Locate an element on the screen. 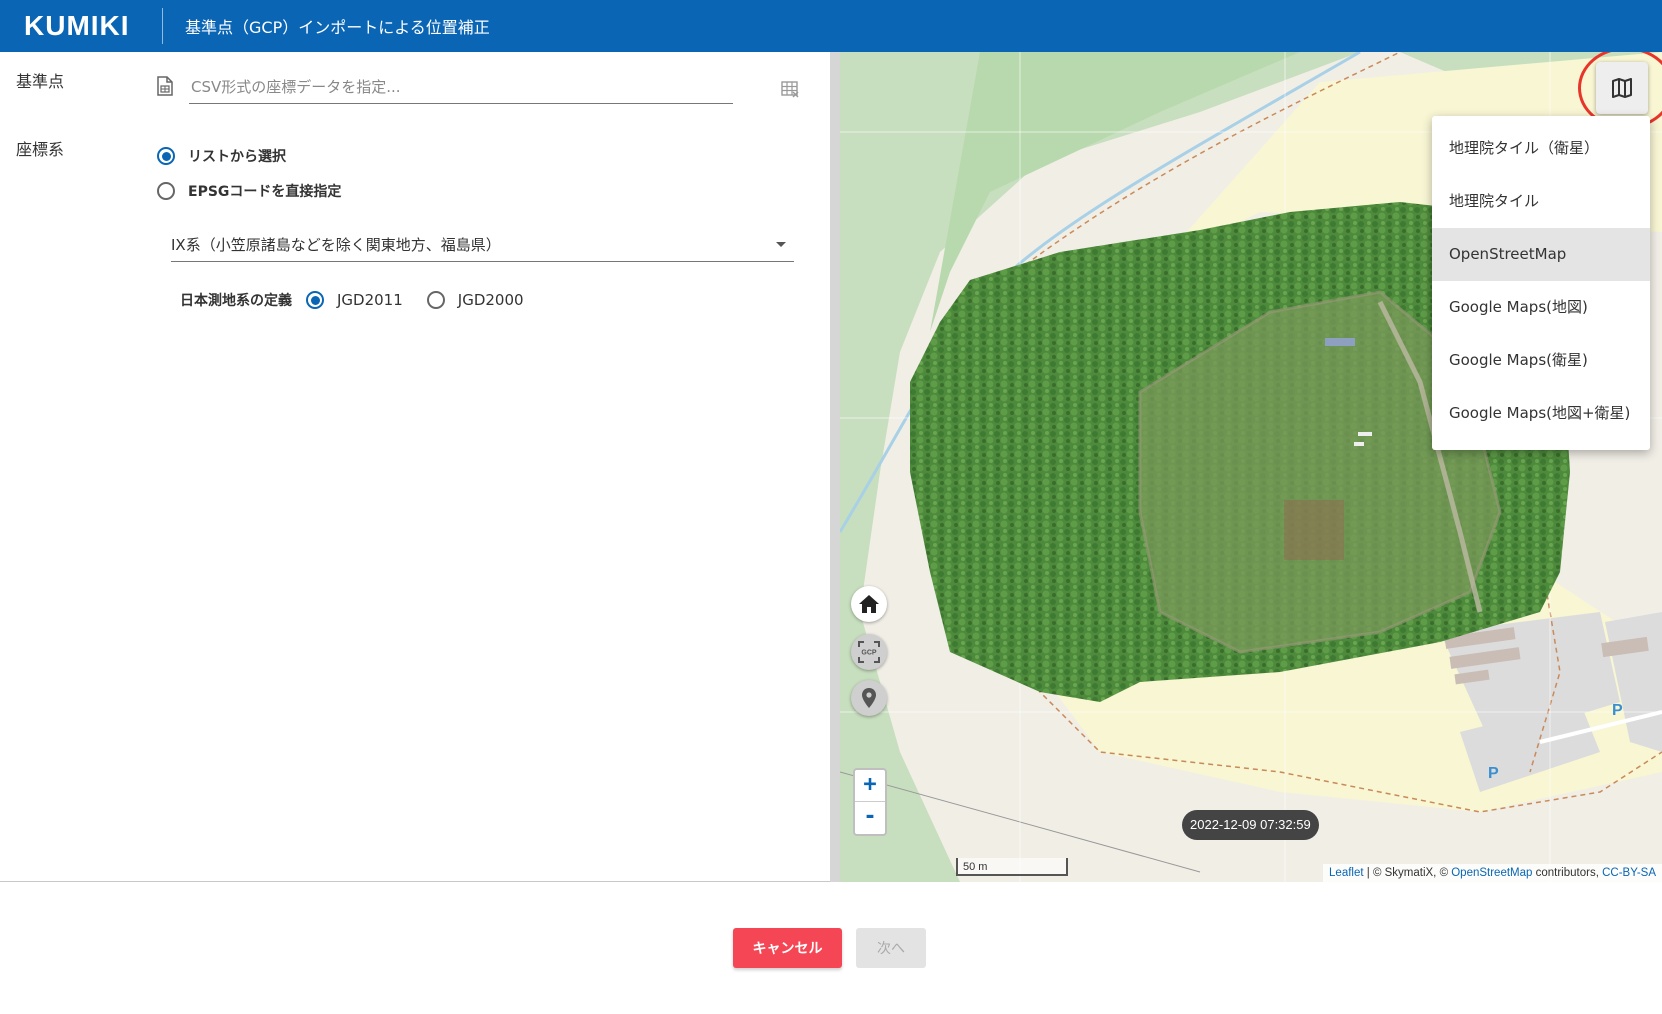 The height and width of the screenshot is (1014, 1662). layer-switch-button is located at coordinates (1622, 88).